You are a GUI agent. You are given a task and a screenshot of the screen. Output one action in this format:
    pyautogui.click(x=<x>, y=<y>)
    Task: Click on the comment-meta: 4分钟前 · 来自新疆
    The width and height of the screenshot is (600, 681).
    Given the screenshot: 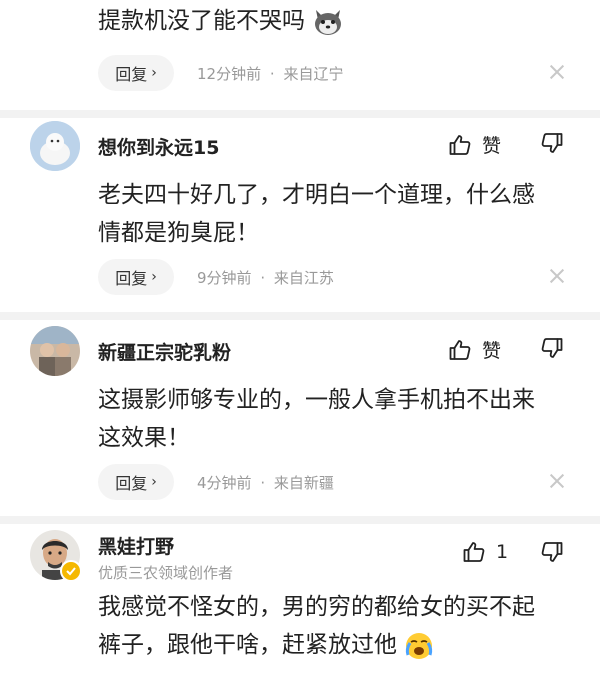 What is the action you would take?
    pyautogui.click(x=265, y=483)
    